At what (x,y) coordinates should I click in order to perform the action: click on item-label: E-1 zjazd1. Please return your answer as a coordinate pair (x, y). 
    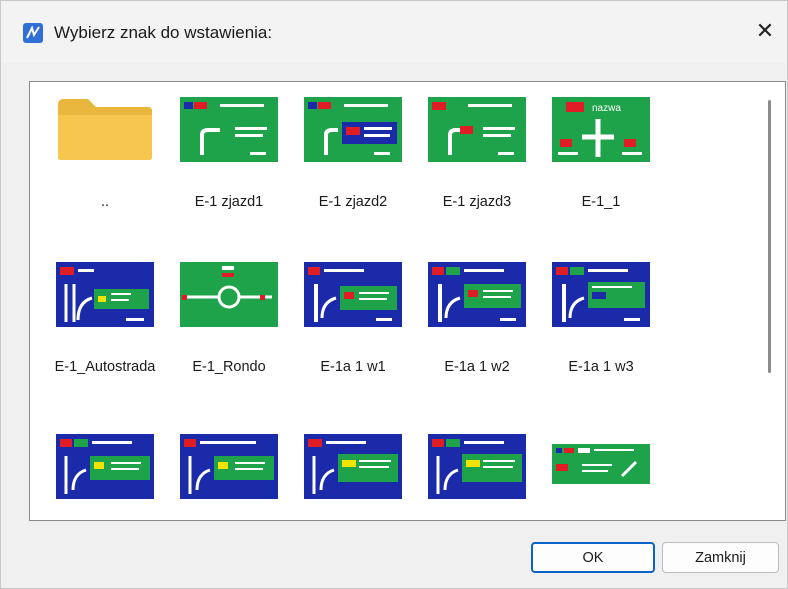
    Looking at the image, I should click on (229, 202).